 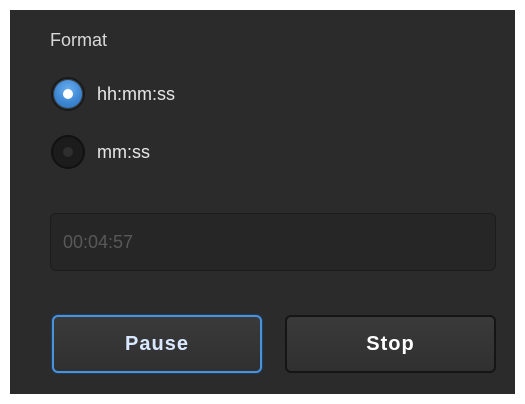 What do you see at coordinates (390, 344) in the screenshot?
I see `stop-button: Stop` at bounding box center [390, 344].